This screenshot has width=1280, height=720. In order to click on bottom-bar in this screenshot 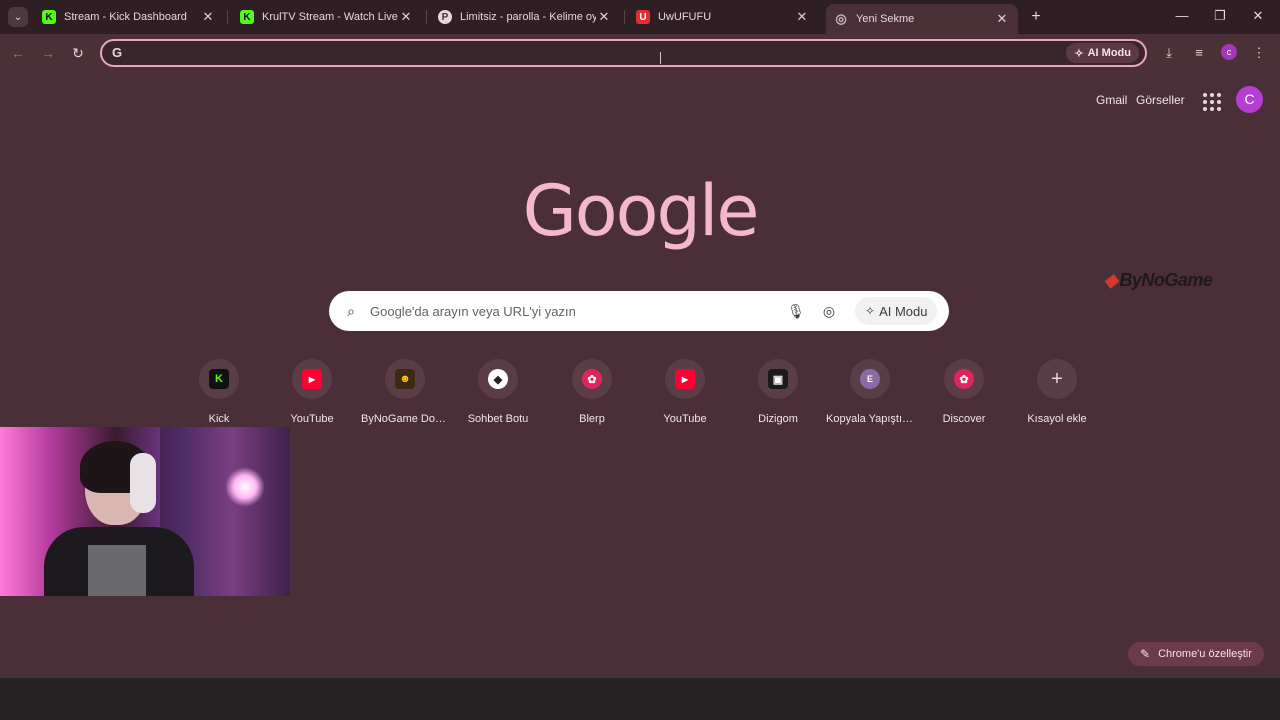, I will do `click(640, 699)`.